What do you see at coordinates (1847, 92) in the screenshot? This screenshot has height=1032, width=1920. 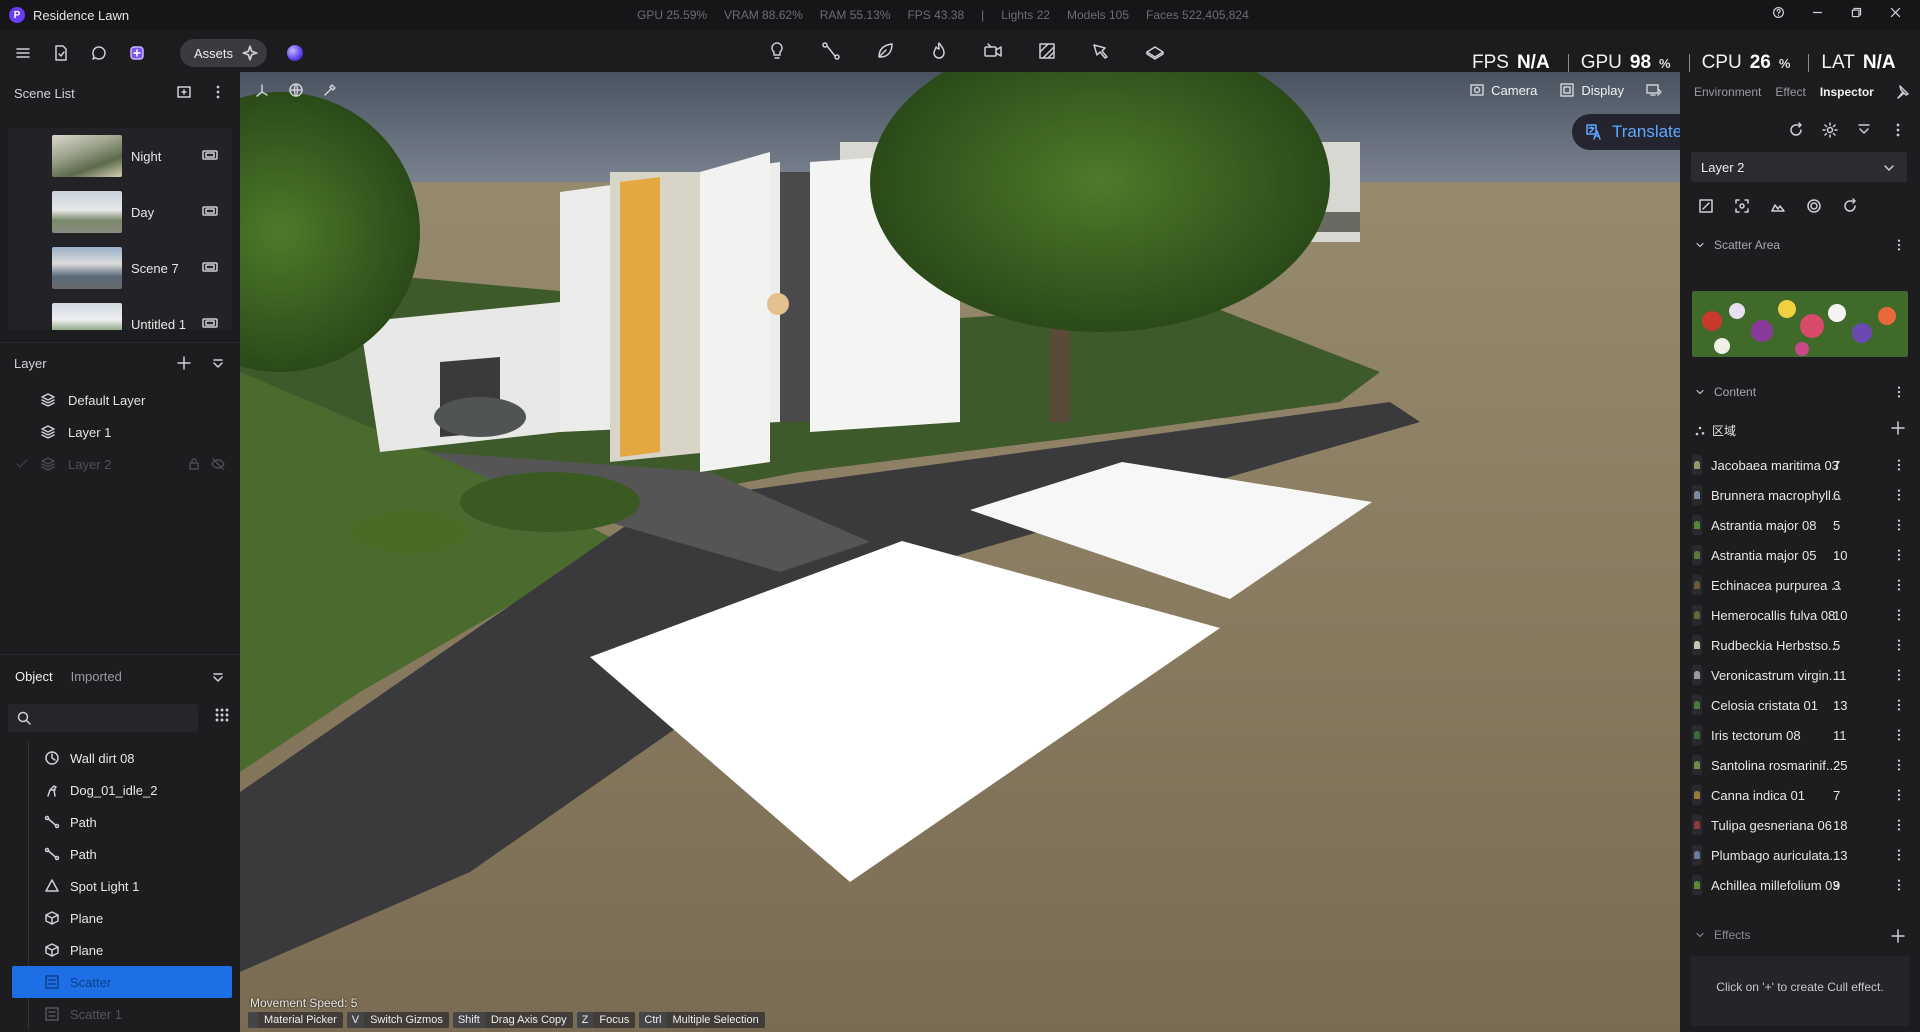 I see `tab-inspector: Inspector` at bounding box center [1847, 92].